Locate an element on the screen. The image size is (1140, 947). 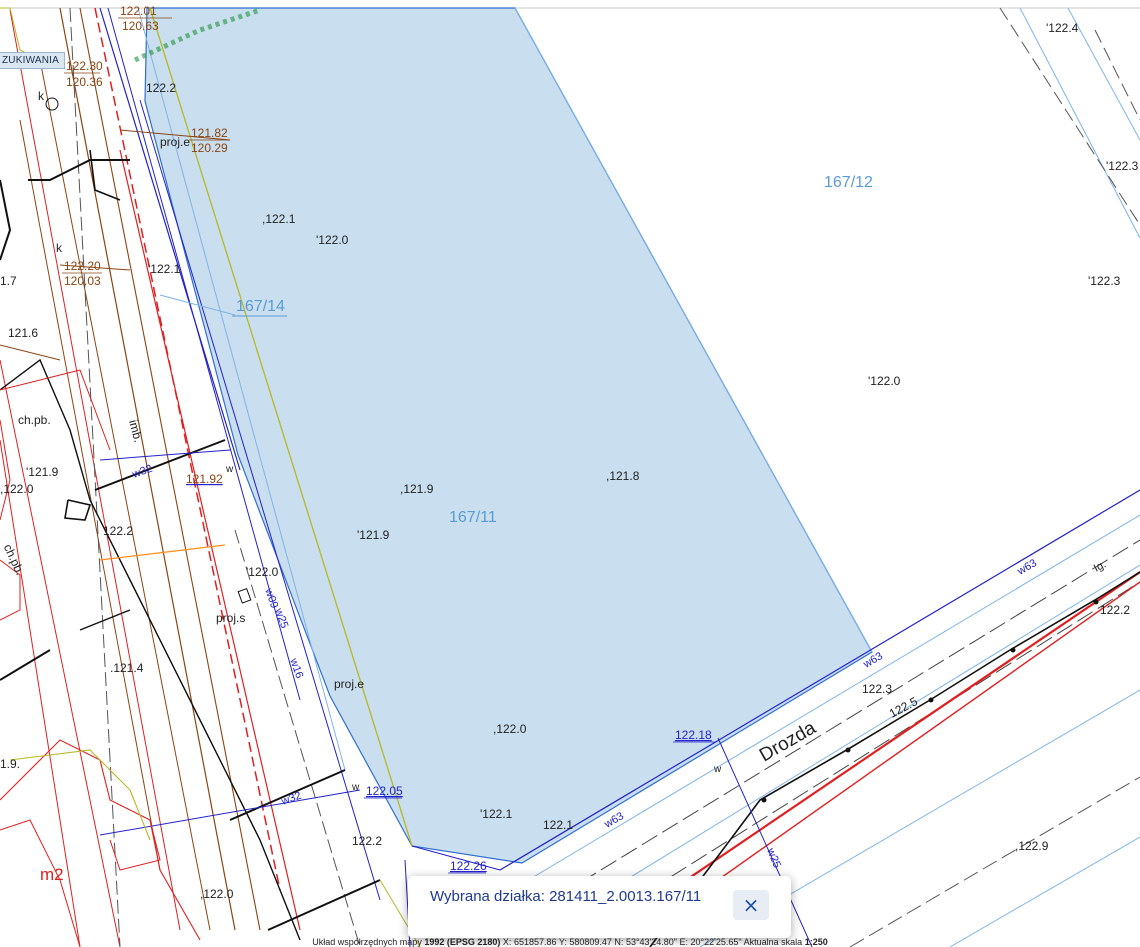
building-label: m2 is located at coordinates (52, 874).